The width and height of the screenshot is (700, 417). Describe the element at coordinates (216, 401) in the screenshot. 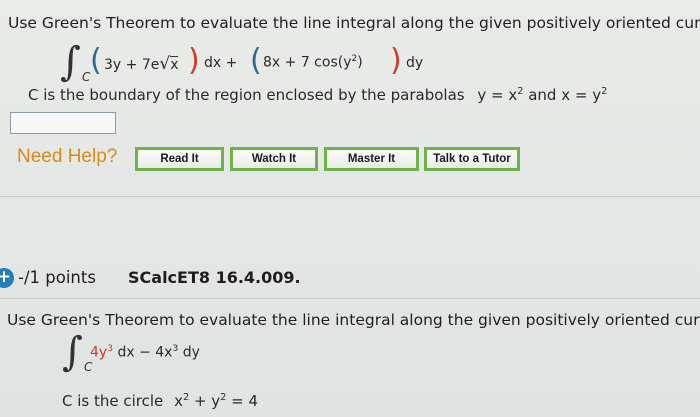

I see `circle-equation: x2 + y2 = 4` at that location.